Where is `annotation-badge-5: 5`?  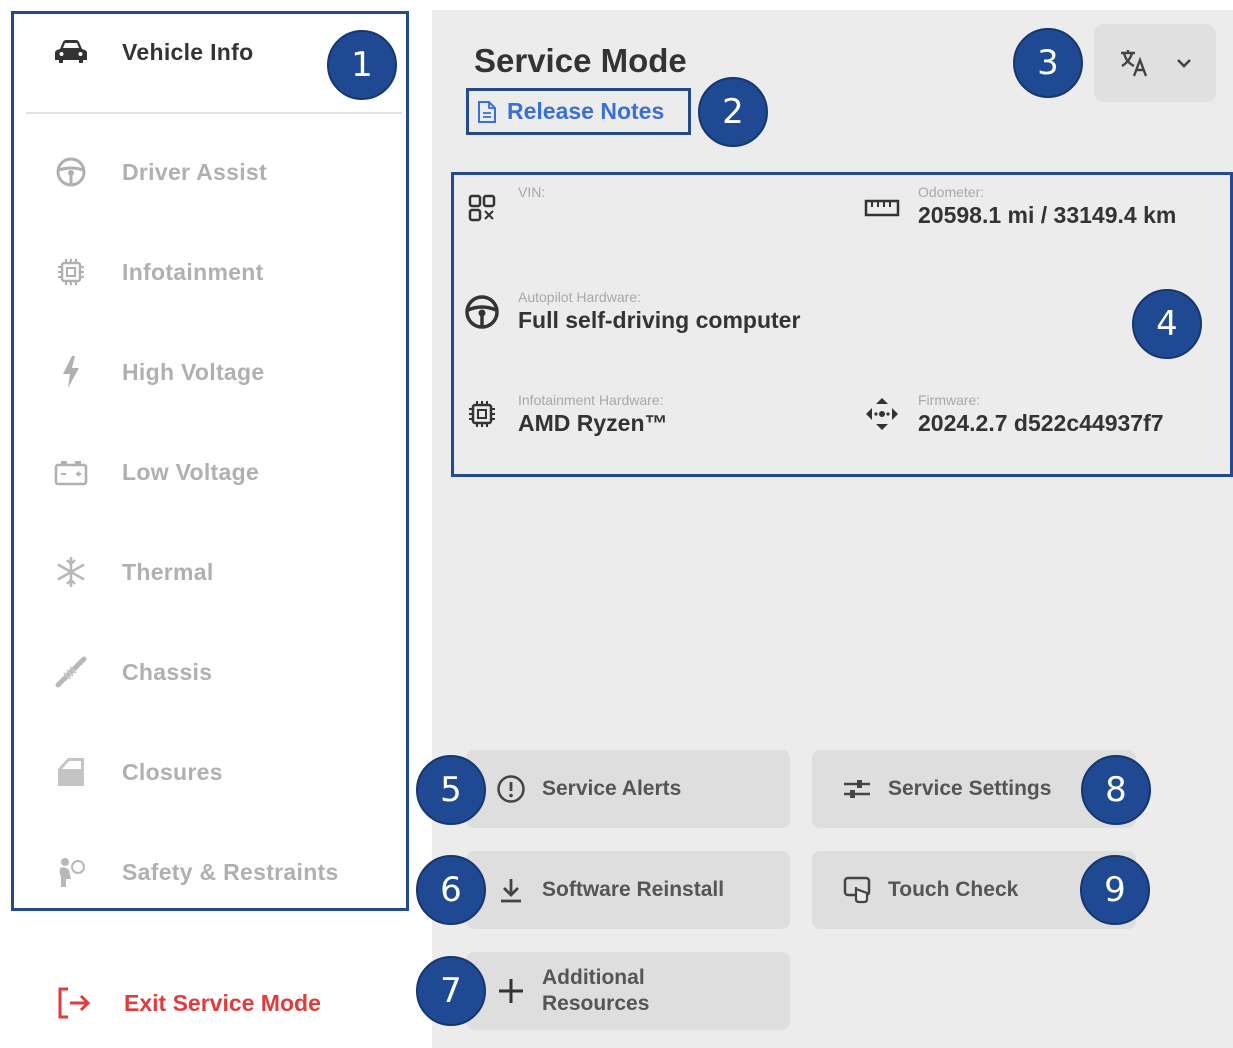 annotation-badge-5: 5 is located at coordinates (451, 790).